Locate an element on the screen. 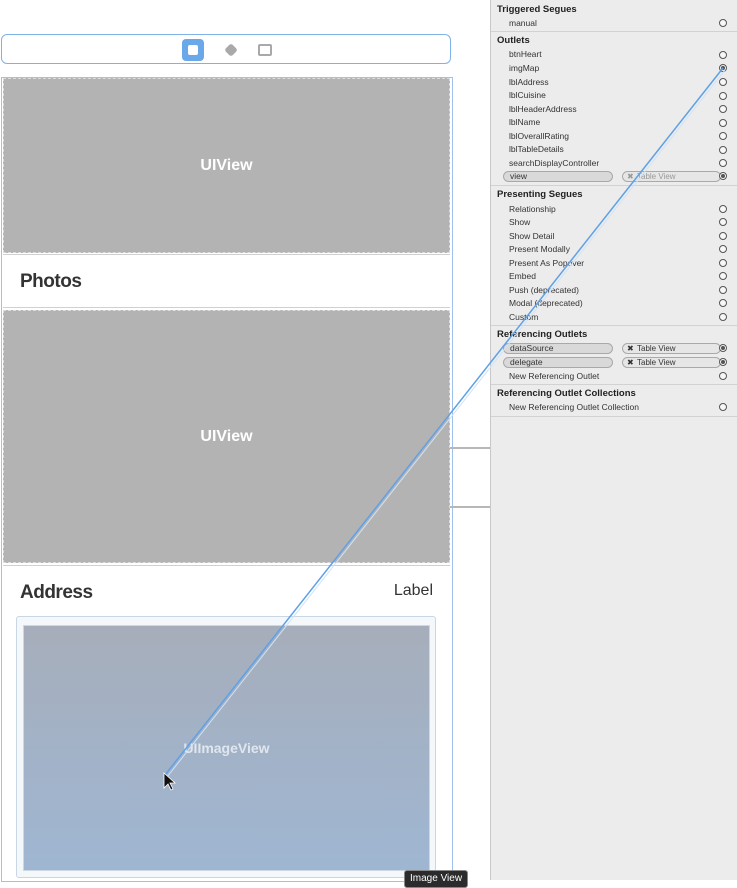  outlet-view-target-label: Table View is located at coordinates (656, 176).